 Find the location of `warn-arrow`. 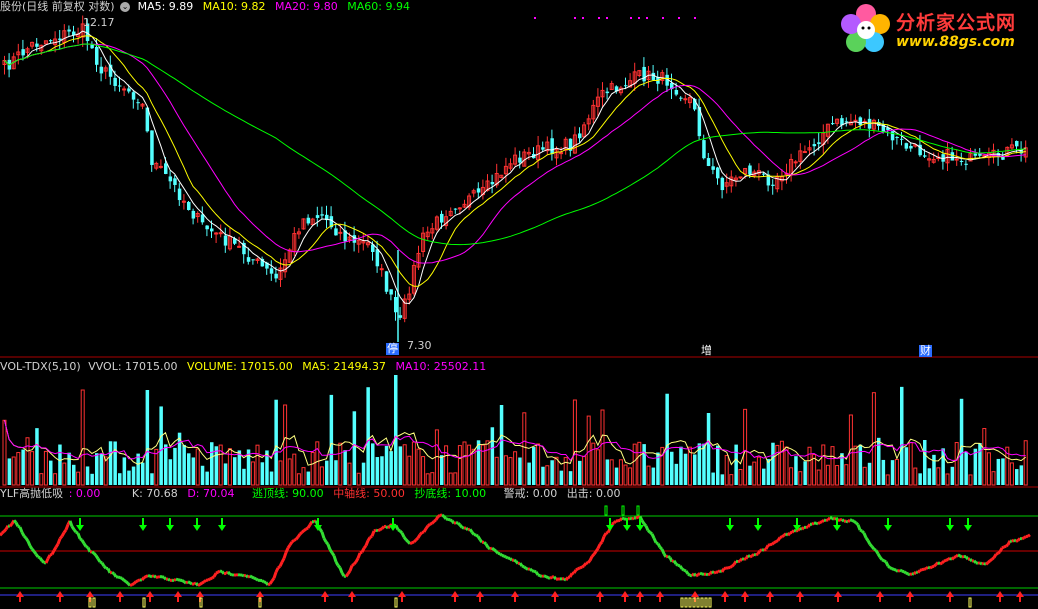

warn-arrow is located at coordinates (80, 528).